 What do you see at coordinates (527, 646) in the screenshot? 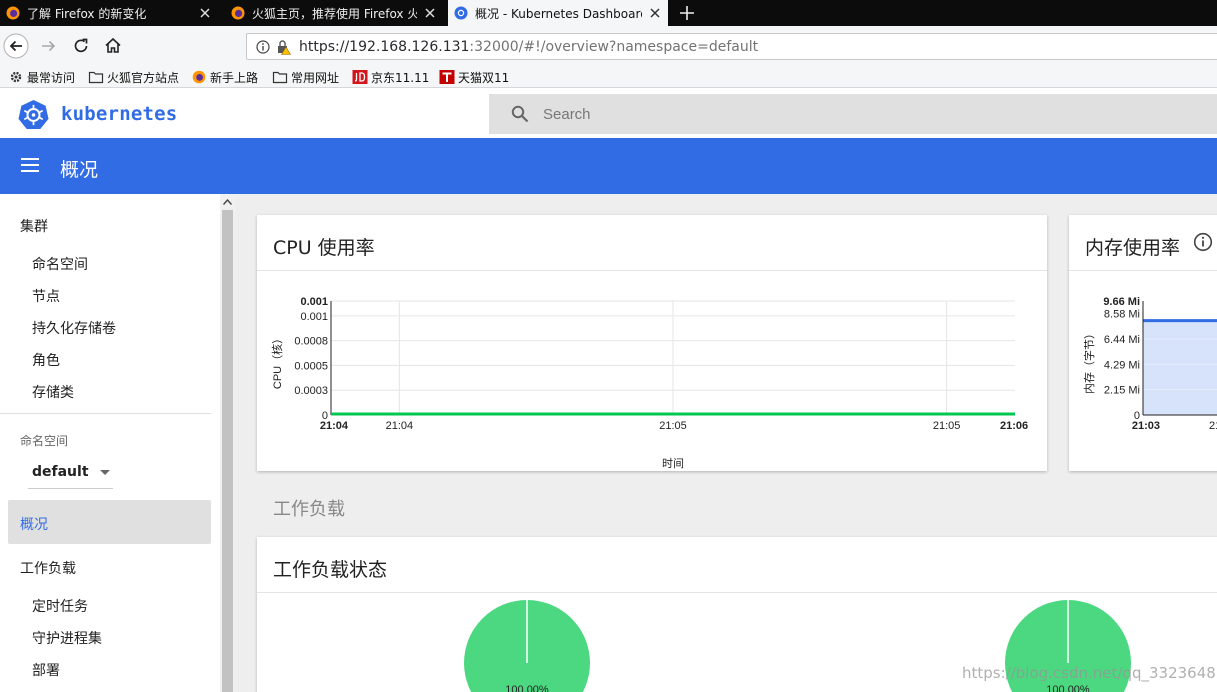
I see `pie-chart-workload-1: 100.00%` at bounding box center [527, 646].